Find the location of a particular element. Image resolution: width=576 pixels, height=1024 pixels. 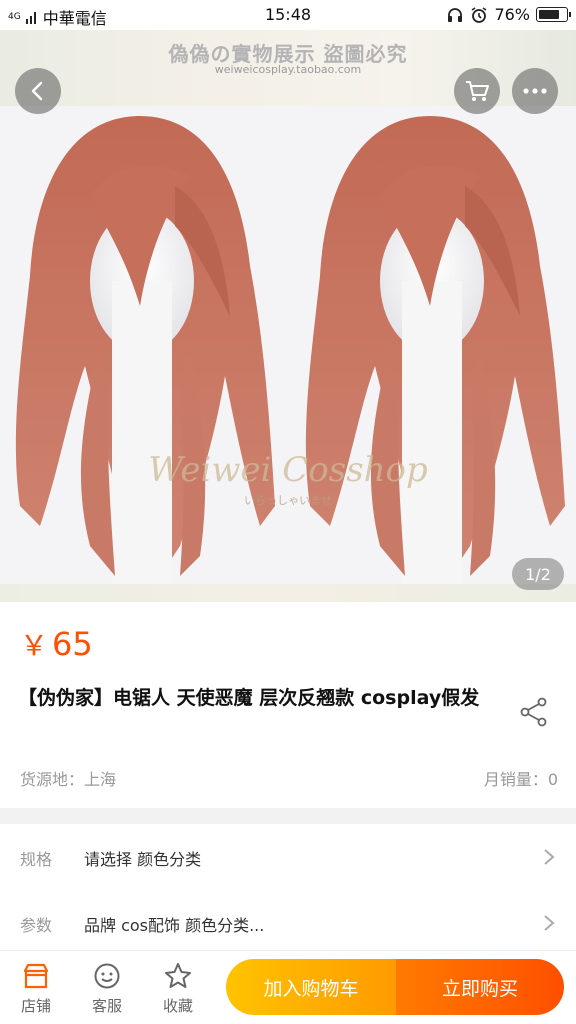

battery-icon is located at coordinates (553, 14).